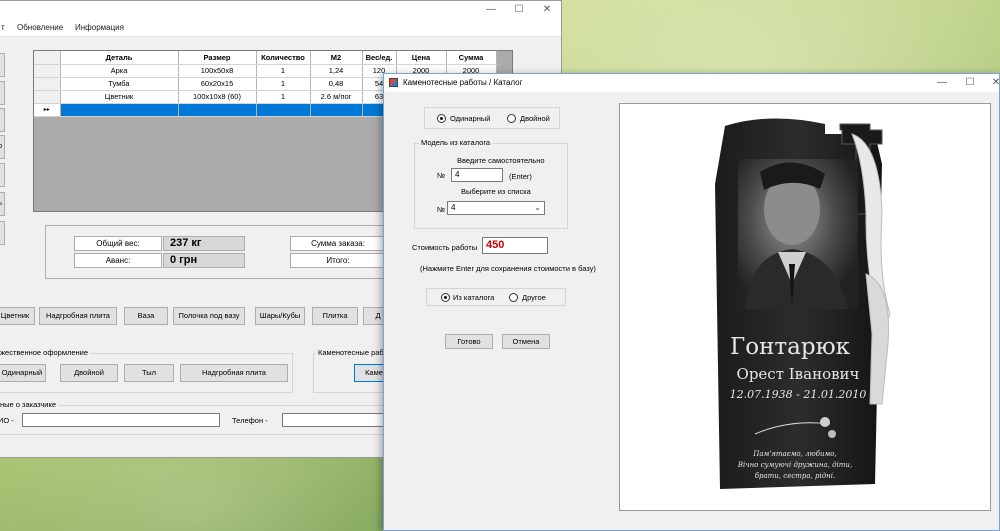  What do you see at coordinates (99, 27) in the screenshot?
I see `menu-item-info: Информация` at bounding box center [99, 27].